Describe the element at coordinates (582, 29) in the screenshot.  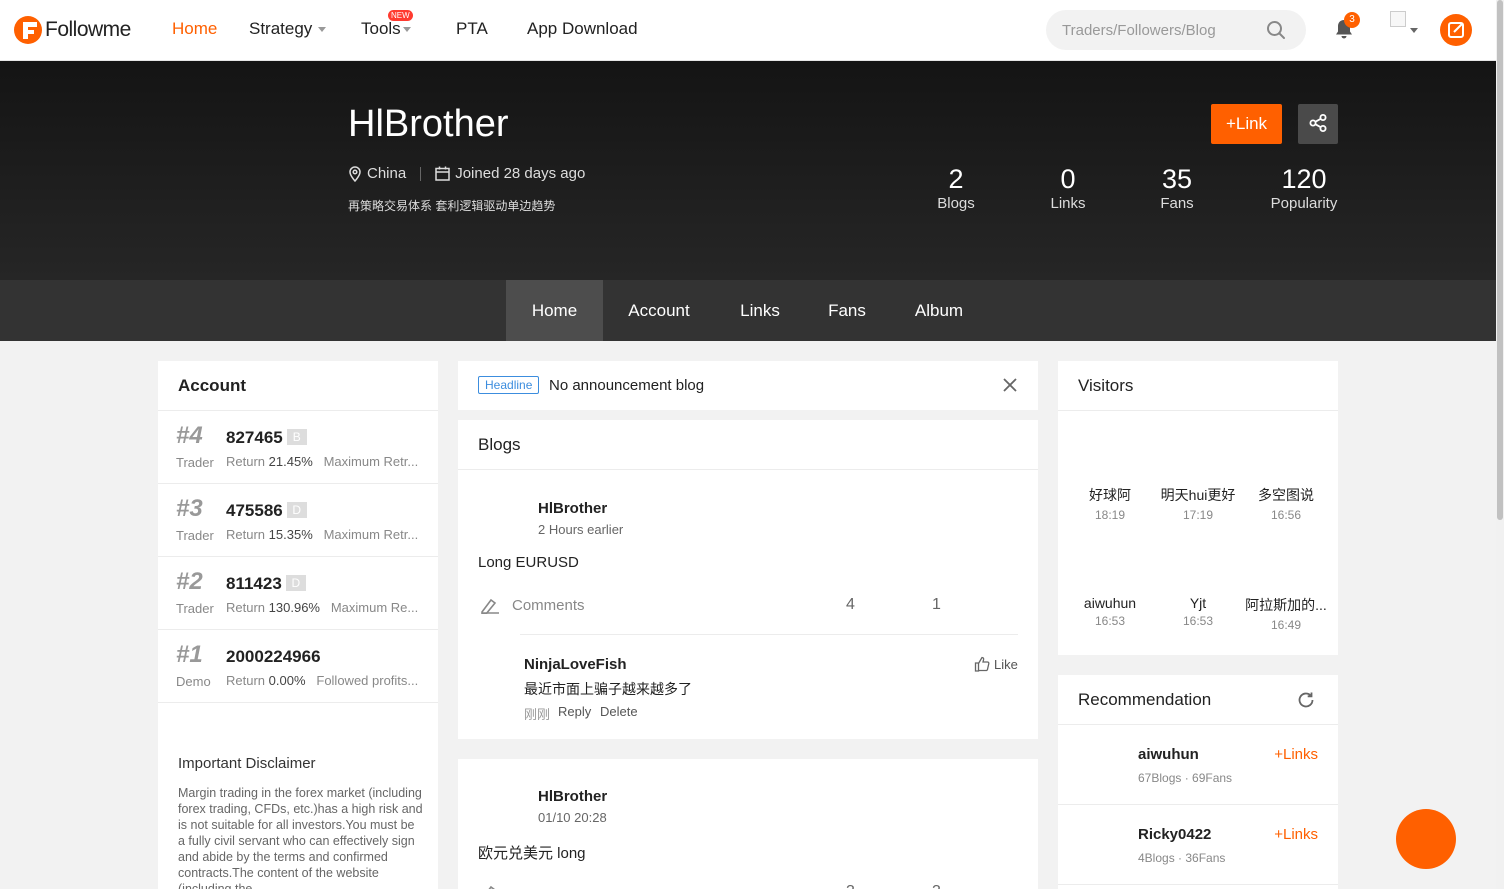
I see `nav-app-download: App Download` at that location.